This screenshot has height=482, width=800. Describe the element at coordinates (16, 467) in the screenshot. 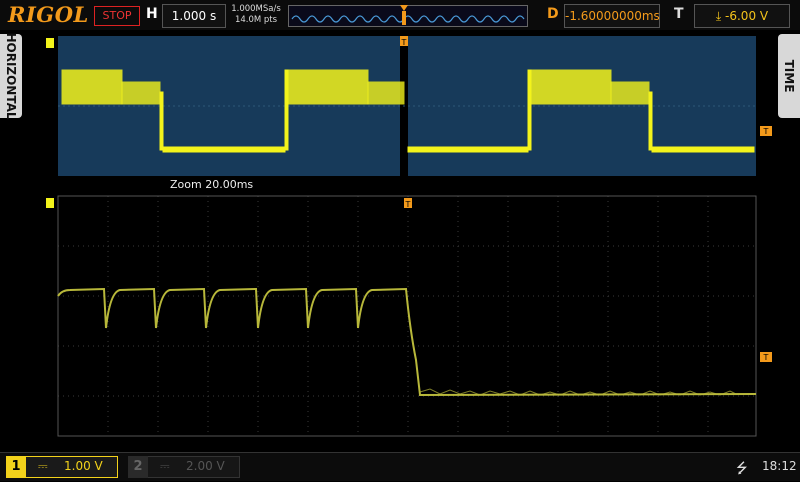

I see `channel-1-number: 1` at that location.